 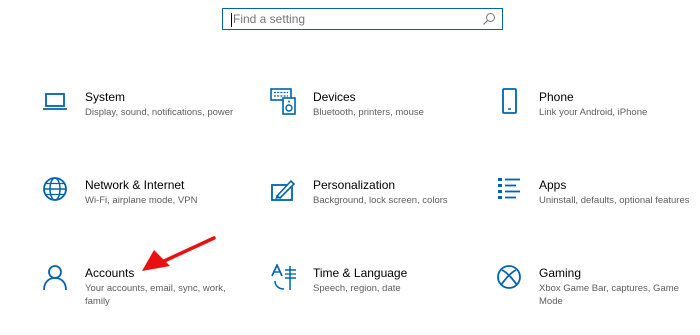 What do you see at coordinates (510, 190) in the screenshot?
I see `apps-list-icon` at bounding box center [510, 190].